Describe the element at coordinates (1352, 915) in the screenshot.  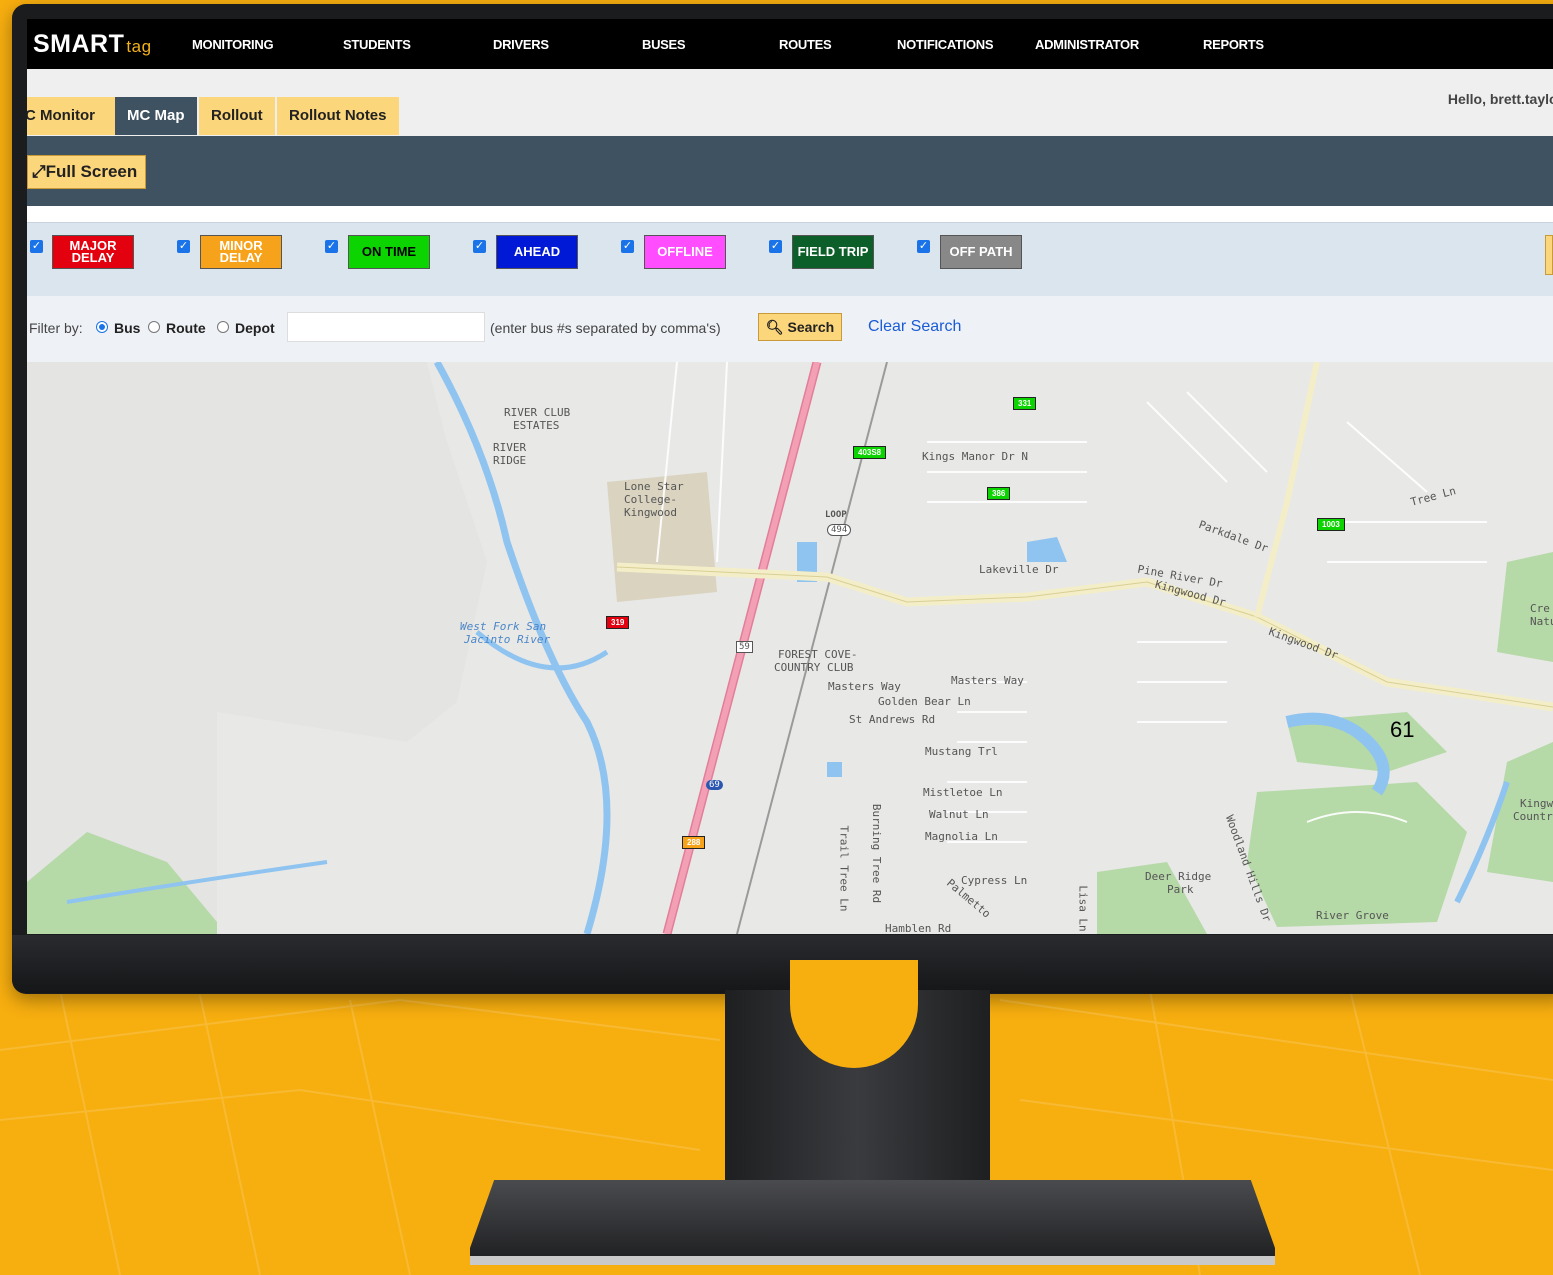
I see `map-label: River Grove` at that location.